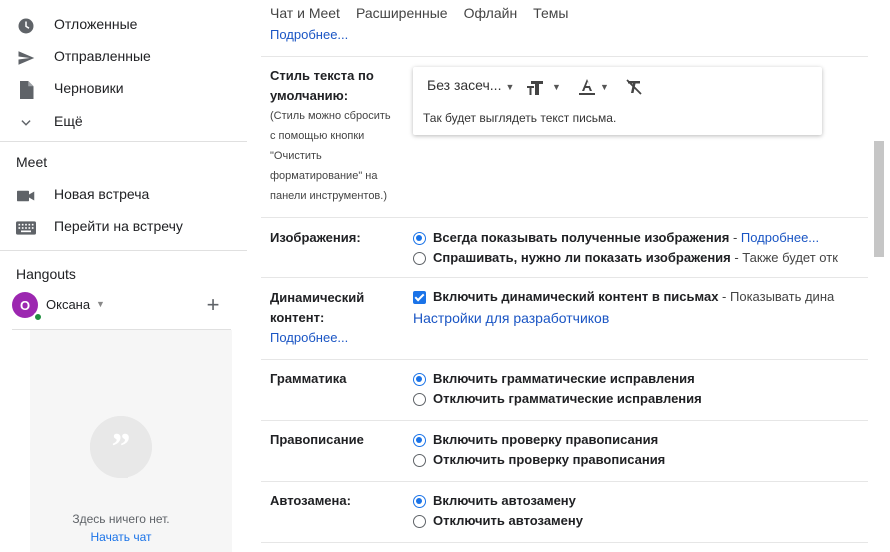 The width and height of the screenshot is (890, 552). What do you see at coordinates (520, 118) in the screenshot?
I see `text-style-preview: Так будет выглядеть текст письма.` at bounding box center [520, 118].